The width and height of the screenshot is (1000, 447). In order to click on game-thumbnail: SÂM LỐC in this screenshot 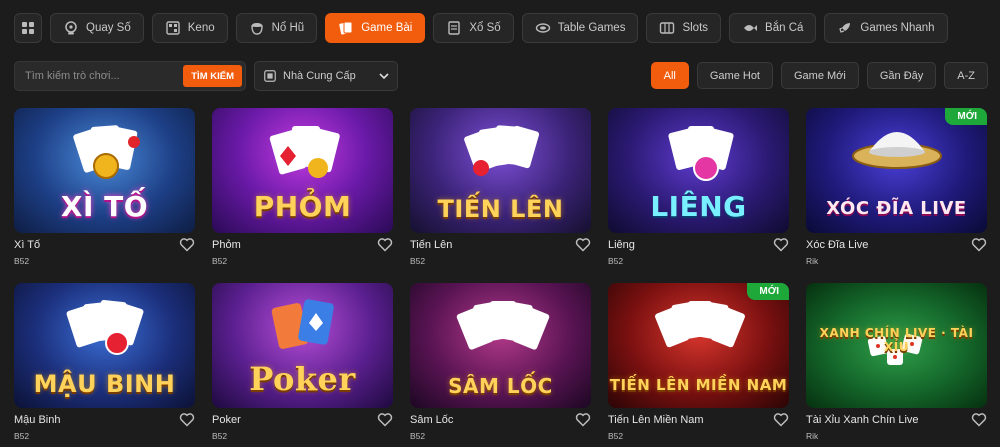, I will do `click(500, 345)`.